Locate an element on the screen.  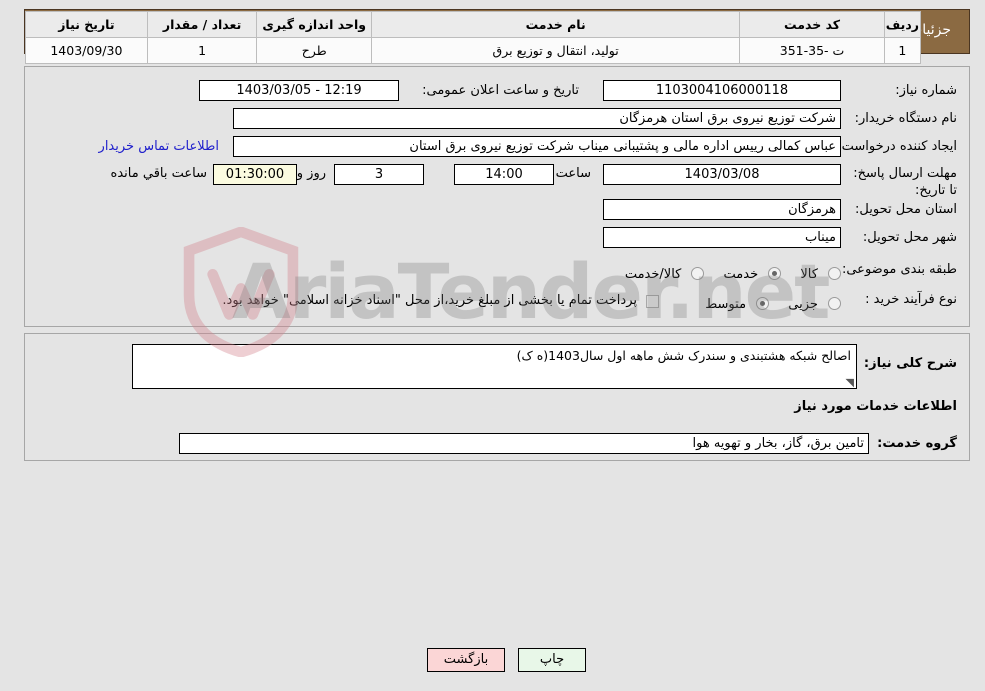
back-button: بازگشت is located at coordinates (466, 660).